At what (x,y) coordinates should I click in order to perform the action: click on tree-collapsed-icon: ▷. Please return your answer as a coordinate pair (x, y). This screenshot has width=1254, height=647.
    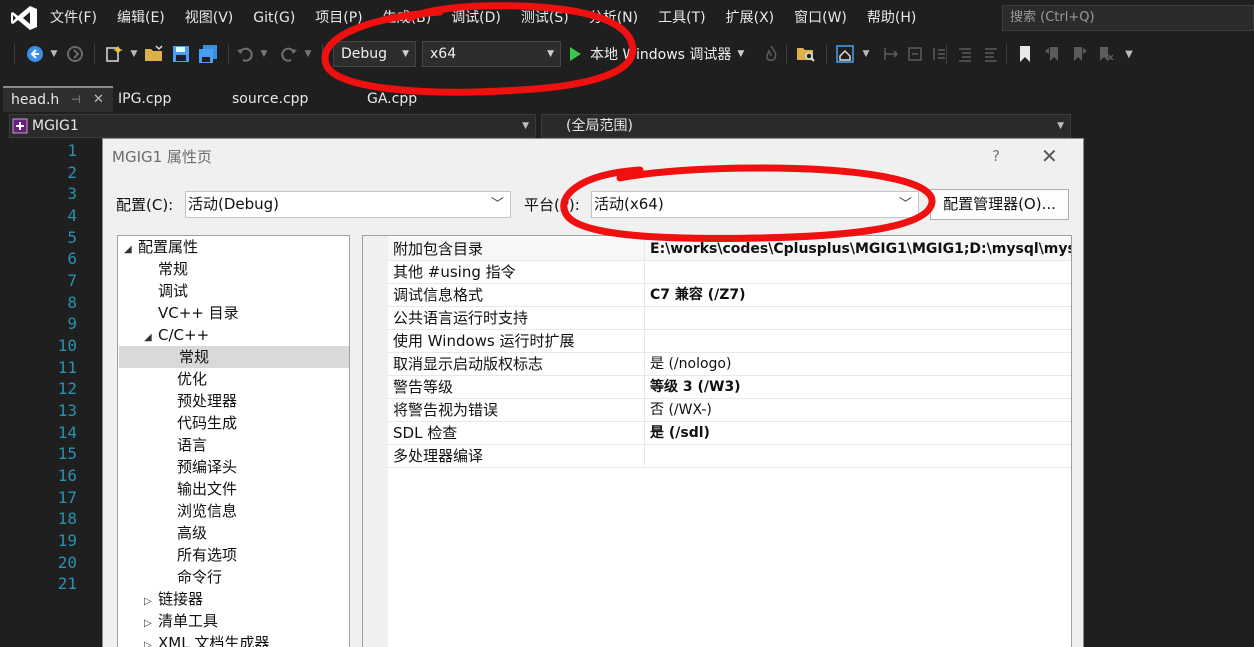
    Looking at the image, I should click on (151, 641).